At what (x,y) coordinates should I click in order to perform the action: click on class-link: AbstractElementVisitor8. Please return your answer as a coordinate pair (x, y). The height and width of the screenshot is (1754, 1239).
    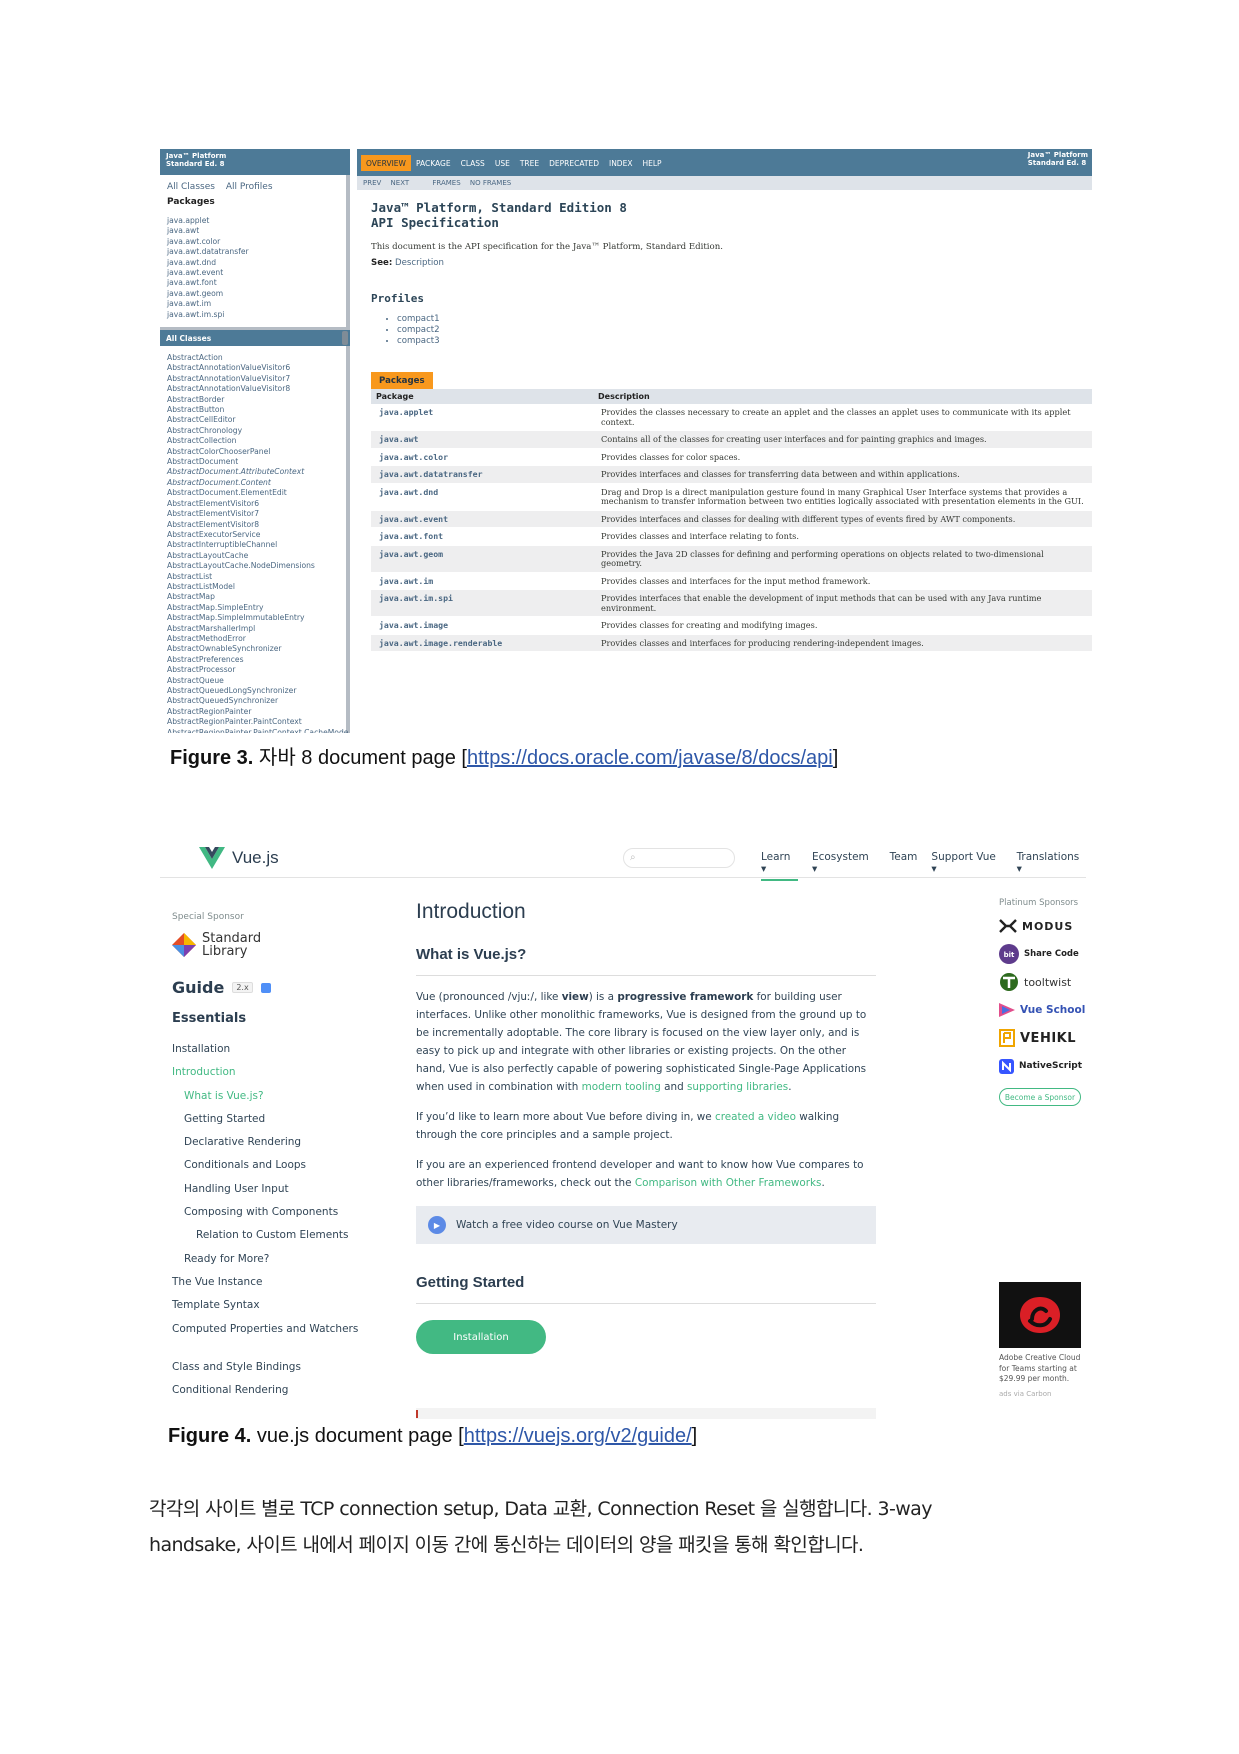
    Looking at the image, I should click on (255, 525).